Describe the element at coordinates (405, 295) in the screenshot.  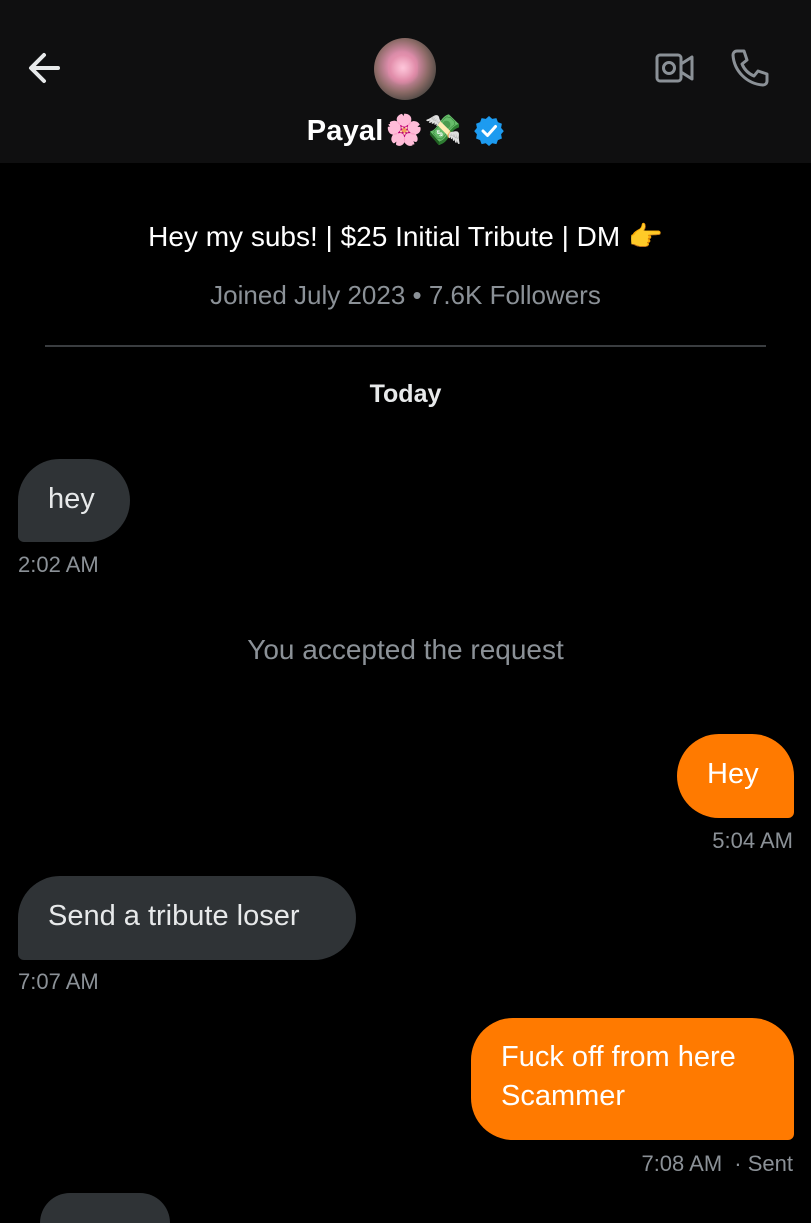
I see `profile-meta: Joined July 2023 • 7.6K Followers` at that location.